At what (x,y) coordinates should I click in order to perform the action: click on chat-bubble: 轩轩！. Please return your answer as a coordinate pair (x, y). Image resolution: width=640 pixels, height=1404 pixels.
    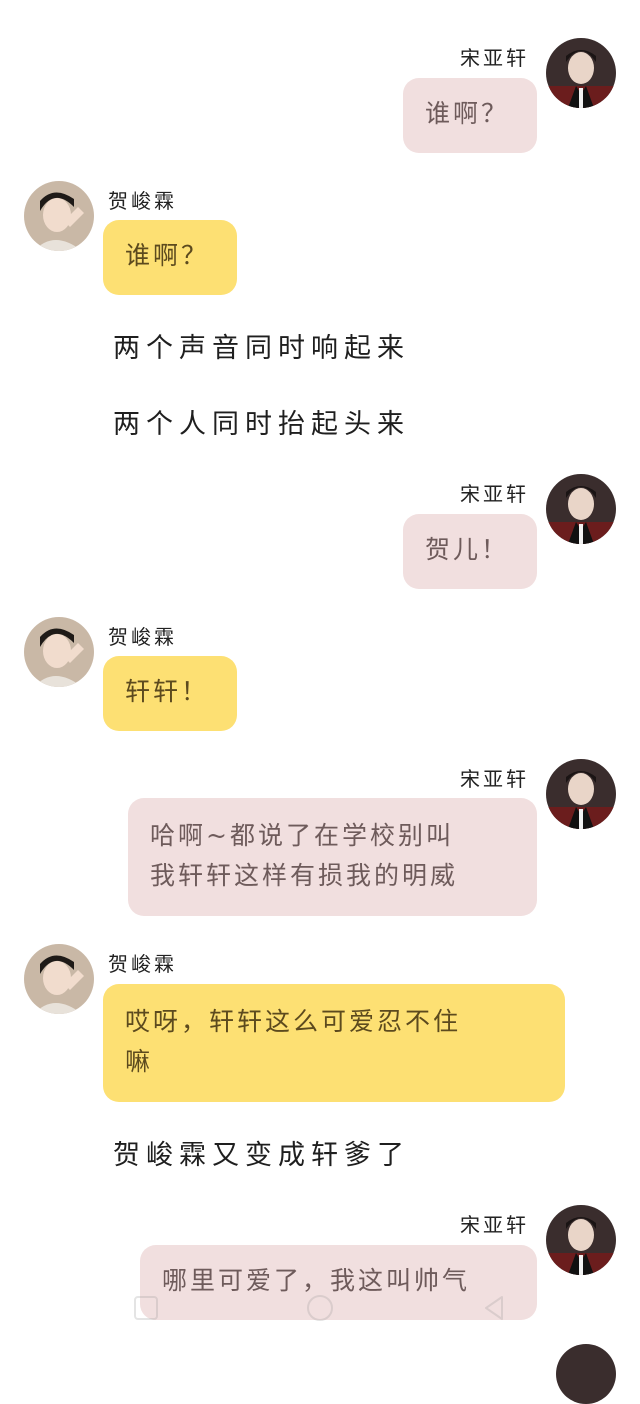
    Looking at the image, I should click on (170, 693).